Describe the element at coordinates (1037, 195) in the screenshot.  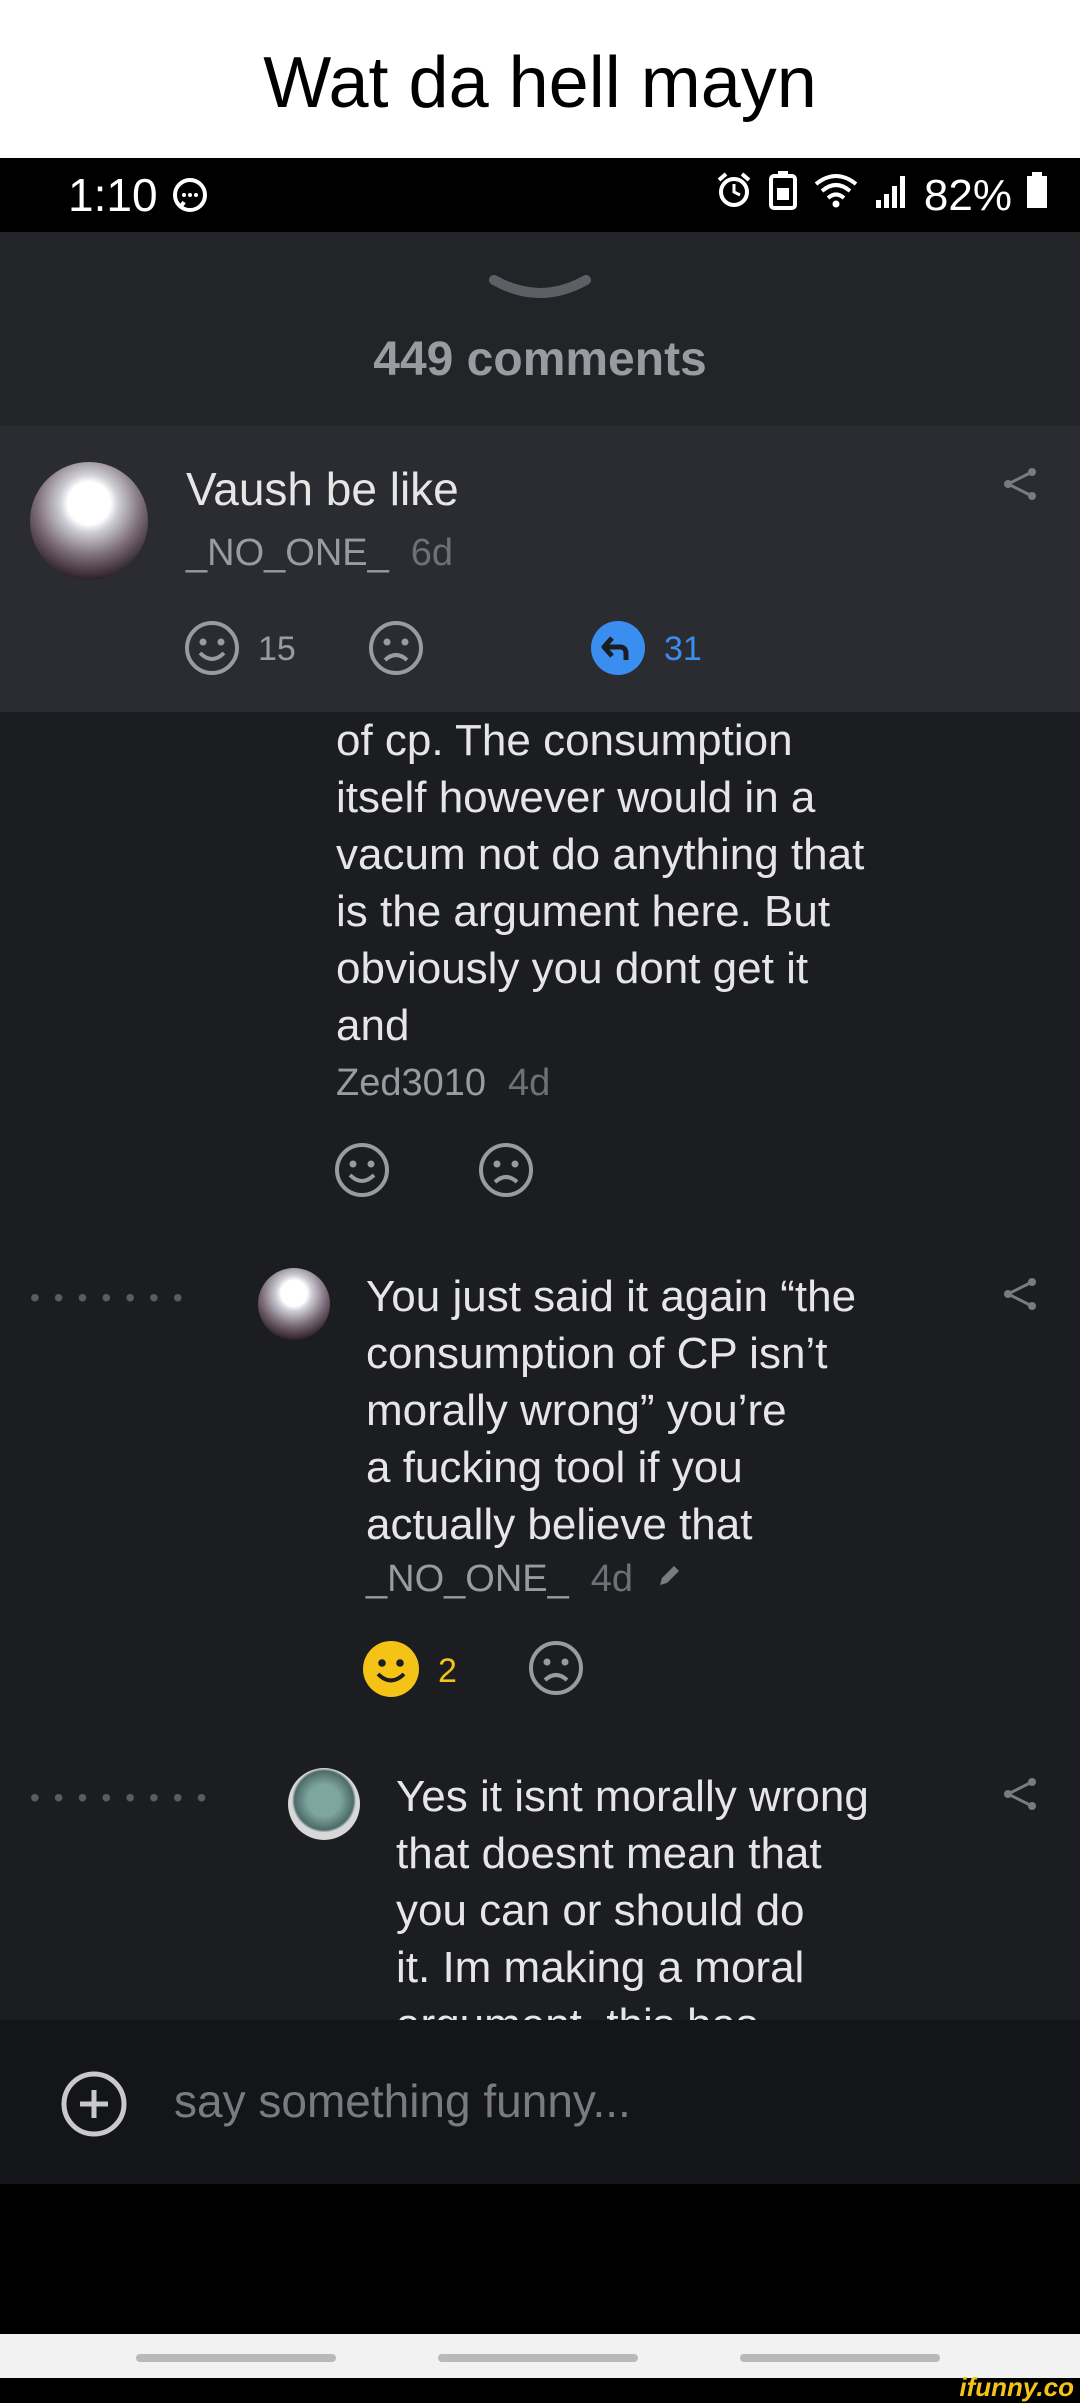
I see `battery-icon` at that location.